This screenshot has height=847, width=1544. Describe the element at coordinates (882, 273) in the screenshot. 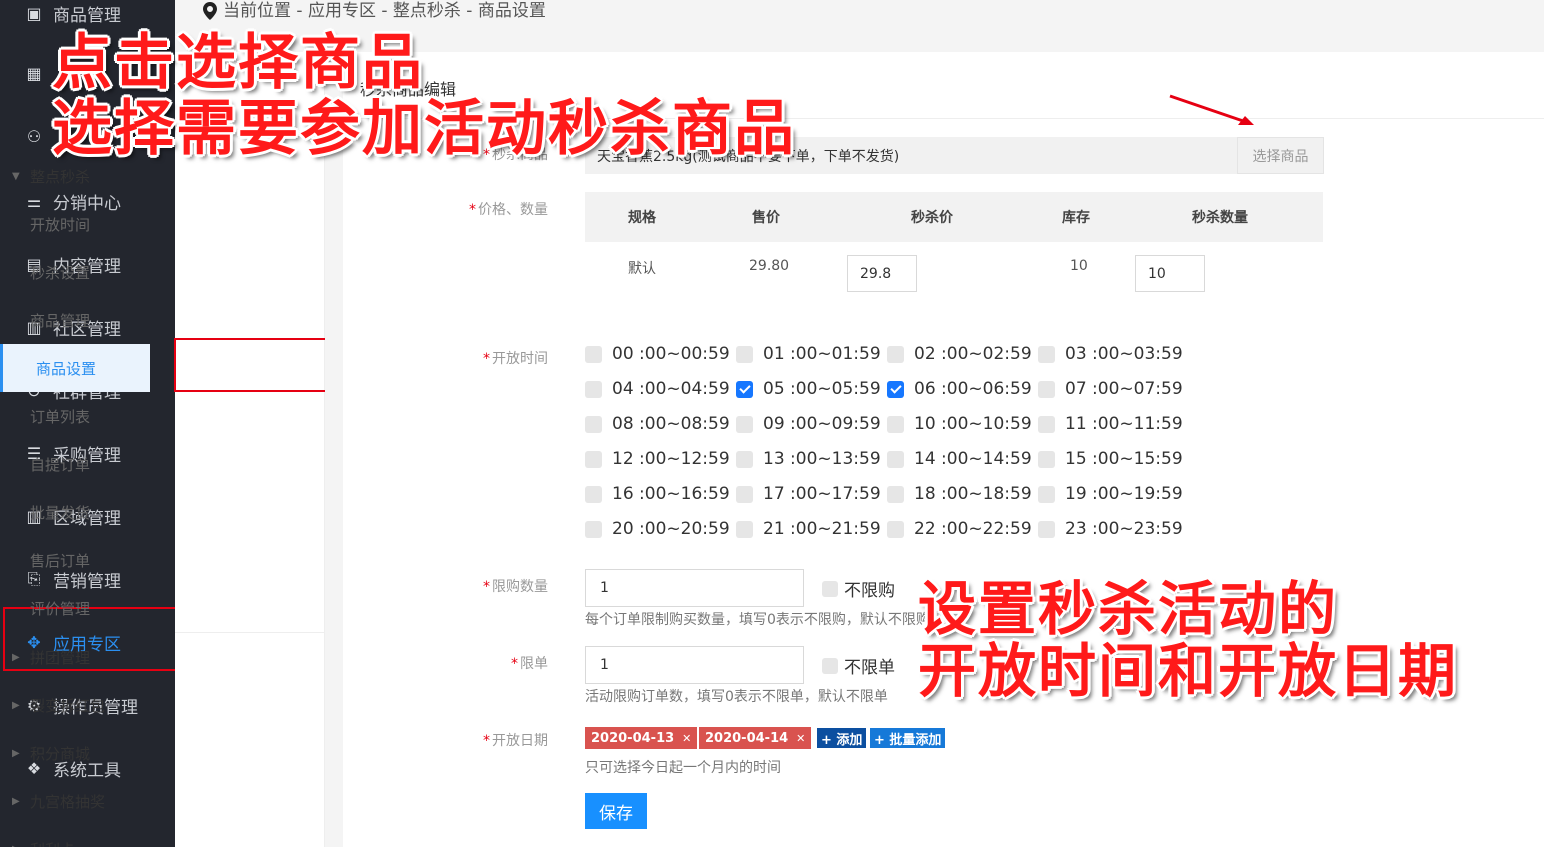

I see `seckill-price-input: 29.8` at that location.